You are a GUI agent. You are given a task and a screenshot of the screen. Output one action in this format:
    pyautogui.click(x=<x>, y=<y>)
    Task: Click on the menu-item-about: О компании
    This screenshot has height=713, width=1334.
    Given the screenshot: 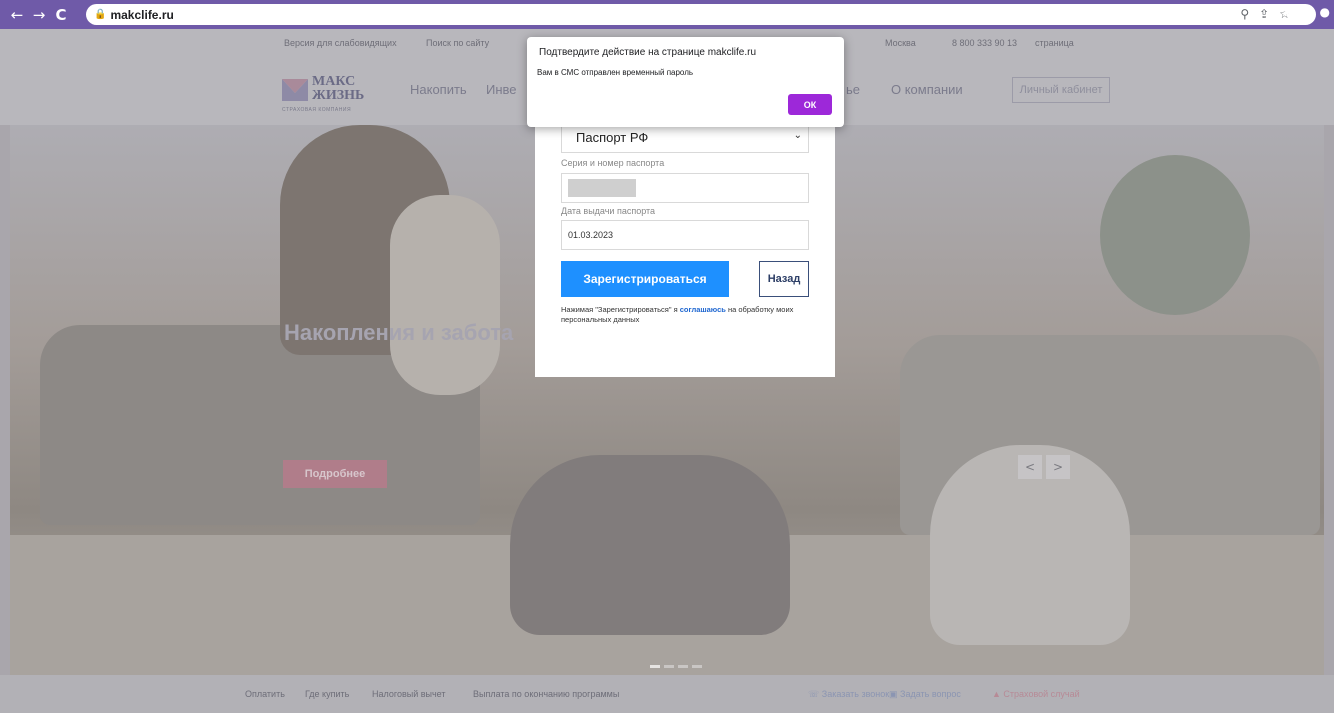 What is the action you would take?
    pyautogui.click(x=927, y=89)
    